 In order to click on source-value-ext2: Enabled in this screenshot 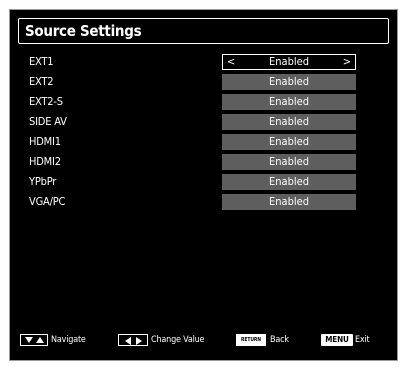, I will do `click(289, 82)`.